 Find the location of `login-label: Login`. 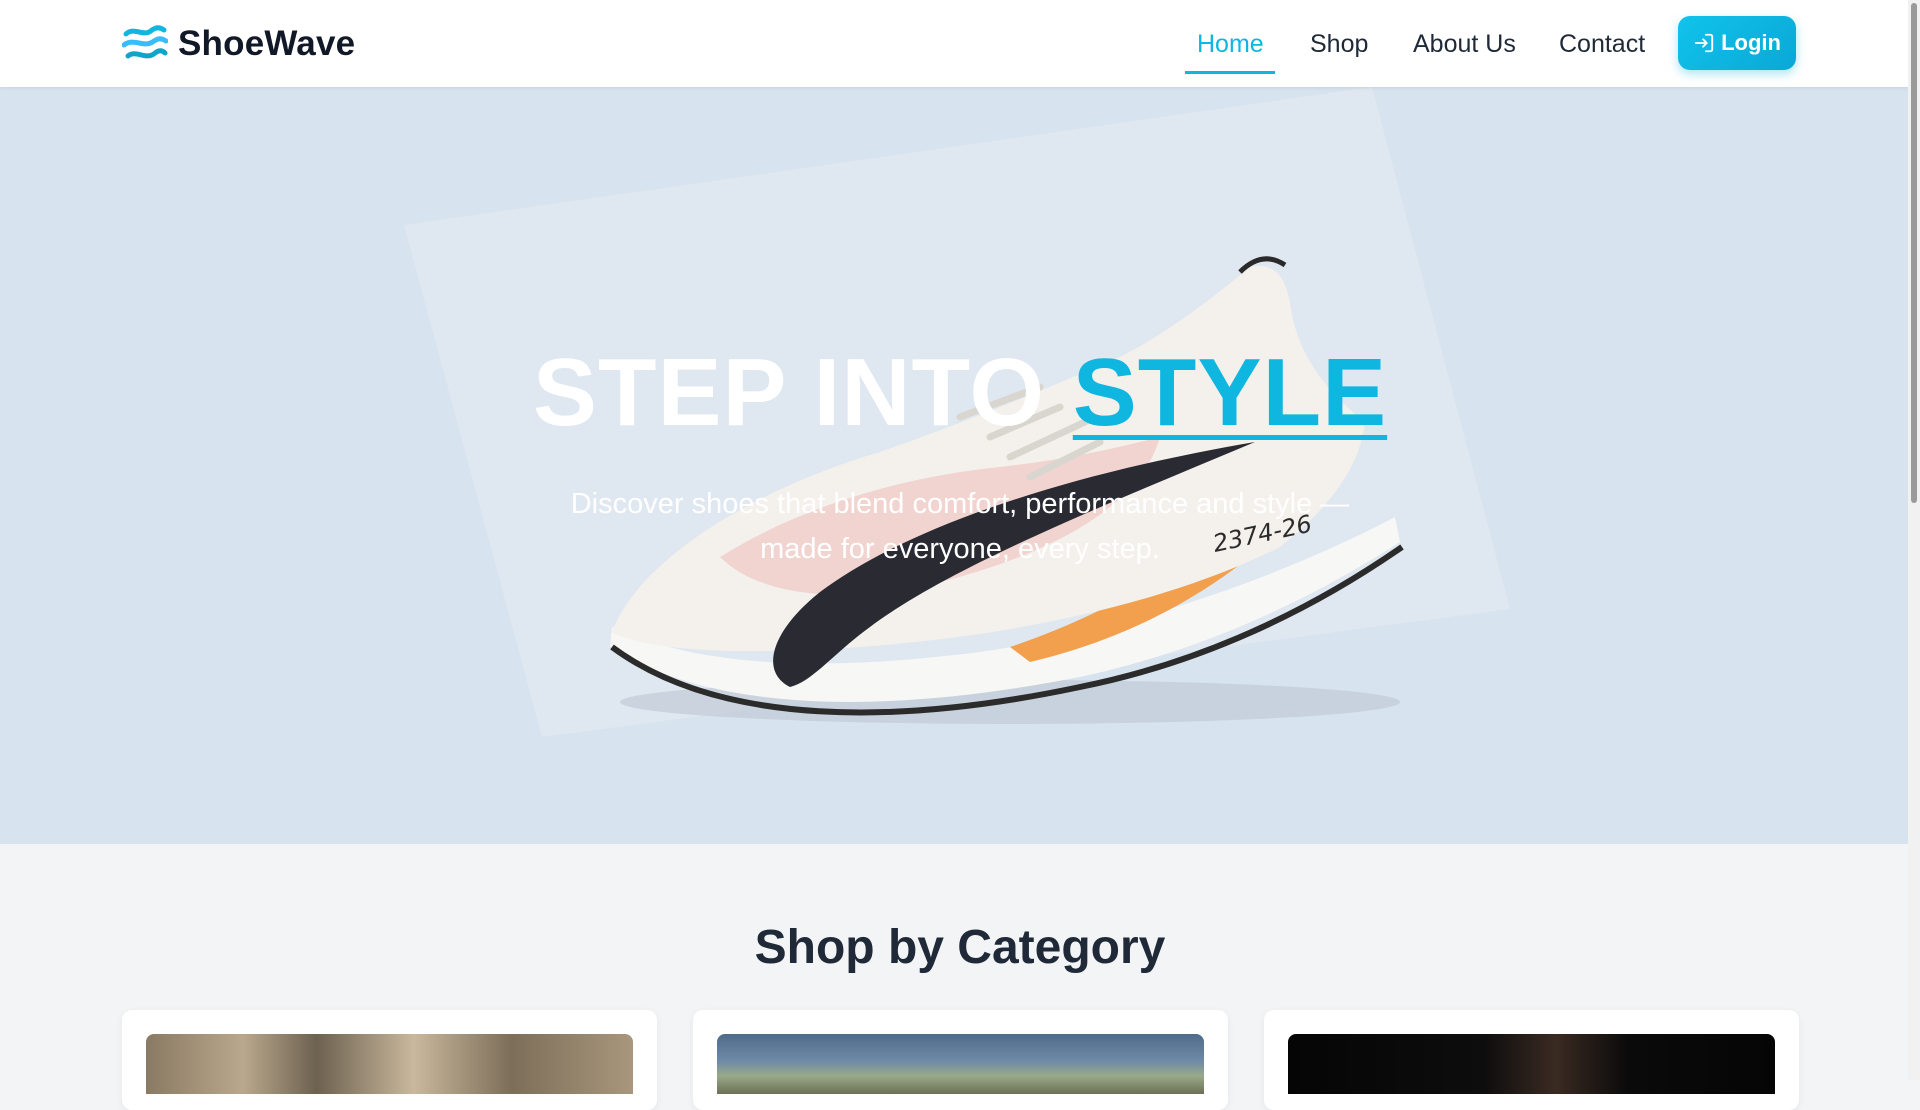

login-label: Login is located at coordinates (1751, 42).